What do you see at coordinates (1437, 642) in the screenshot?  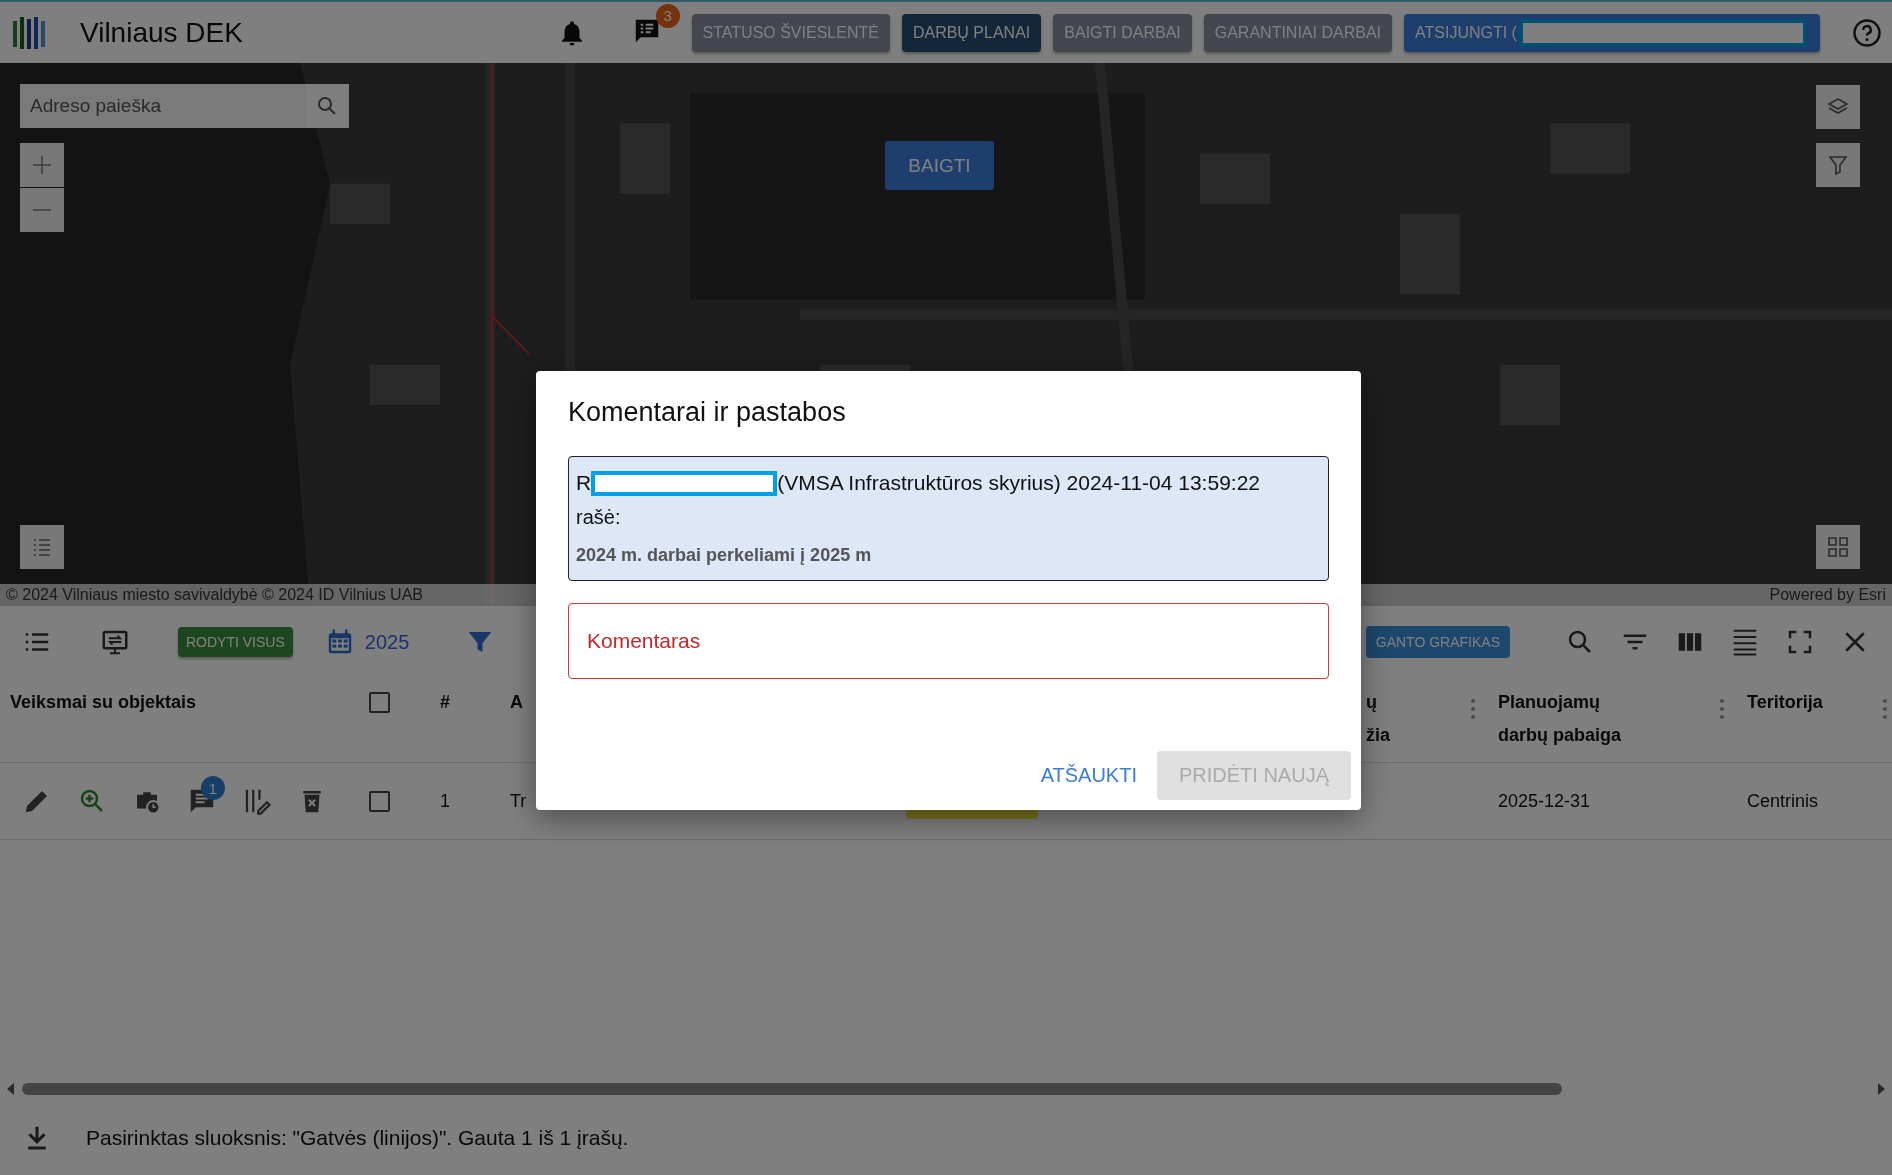 I see `gantt-chart-button: GANTO GRAFIKAS` at bounding box center [1437, 642].